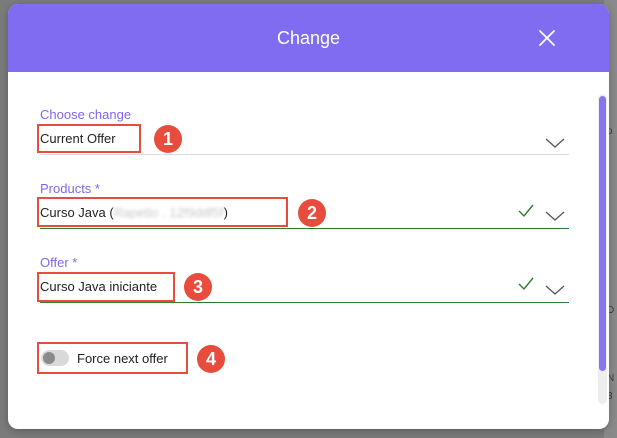  I want to click on annotation-badge-1: 1, so click(168, 139).